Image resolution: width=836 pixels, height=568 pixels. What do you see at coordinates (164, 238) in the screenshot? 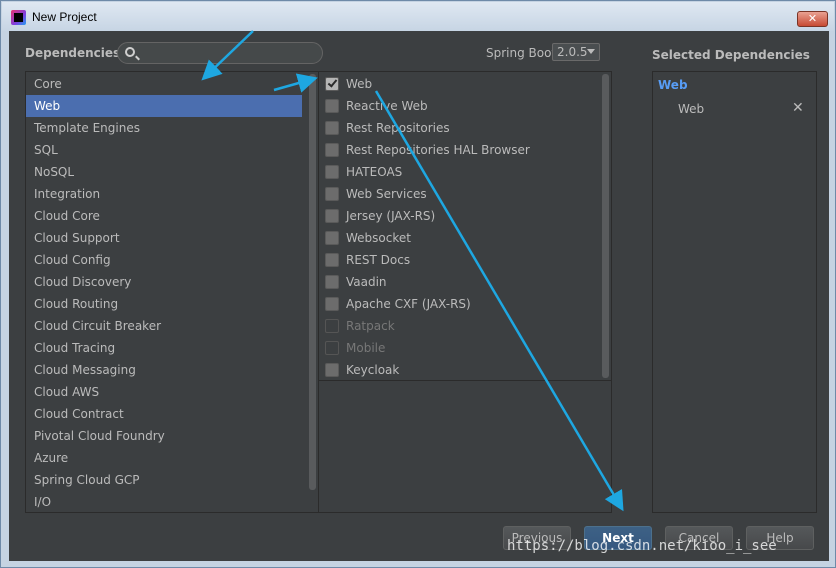
I see `category-item-cloud-support: Cloud Support` at bounding box center [164, 238].